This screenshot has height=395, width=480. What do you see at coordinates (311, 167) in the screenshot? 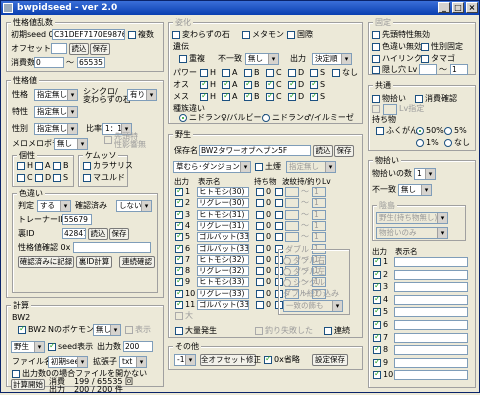
I see `earth-select: 指定無し` at bounding box center [311, 167].